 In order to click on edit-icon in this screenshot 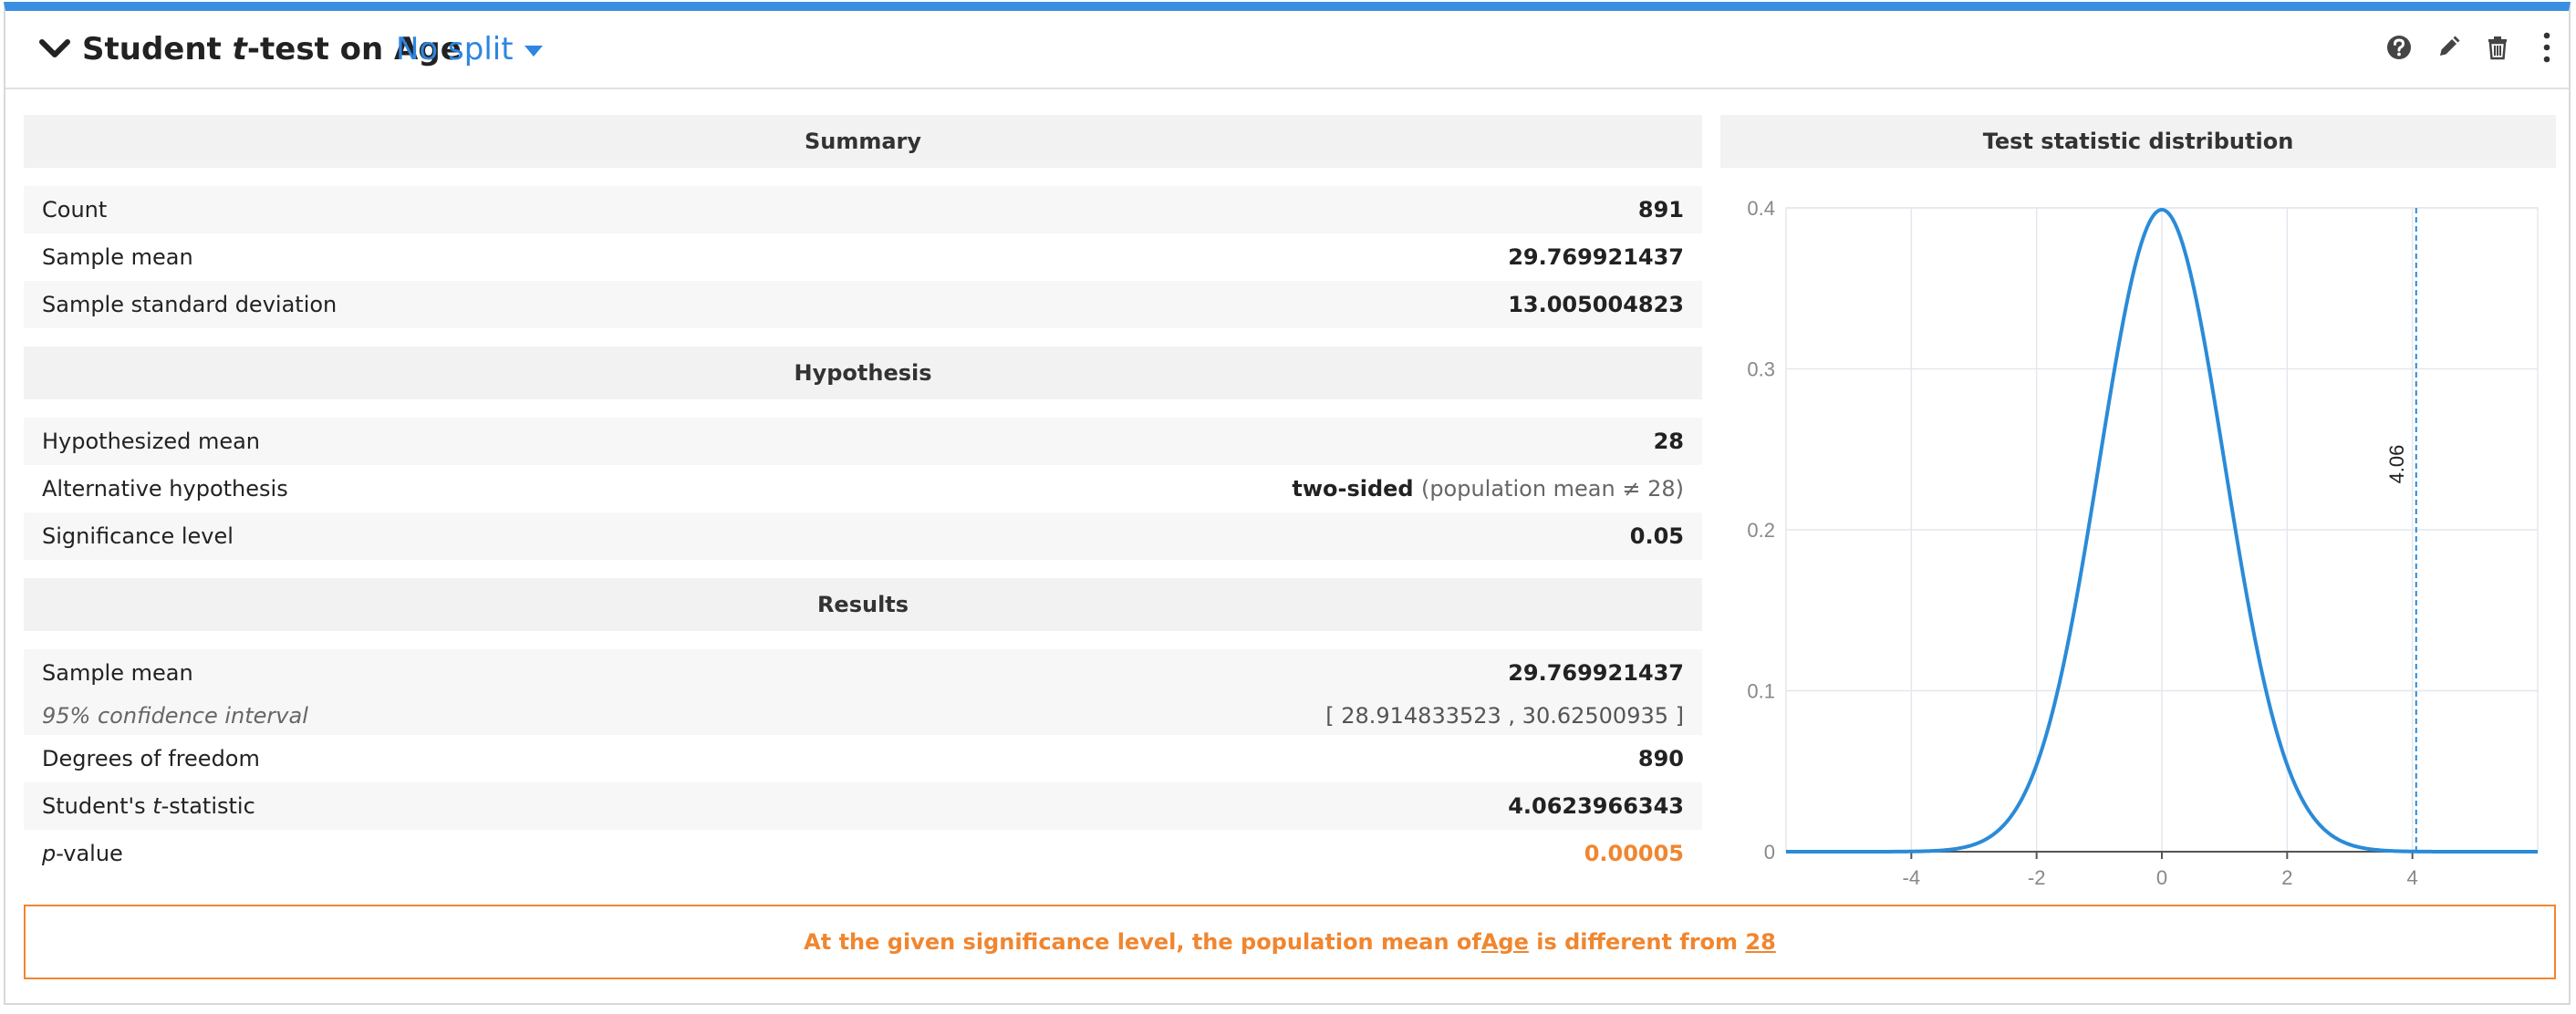, I will do `click(2450, 46)`.